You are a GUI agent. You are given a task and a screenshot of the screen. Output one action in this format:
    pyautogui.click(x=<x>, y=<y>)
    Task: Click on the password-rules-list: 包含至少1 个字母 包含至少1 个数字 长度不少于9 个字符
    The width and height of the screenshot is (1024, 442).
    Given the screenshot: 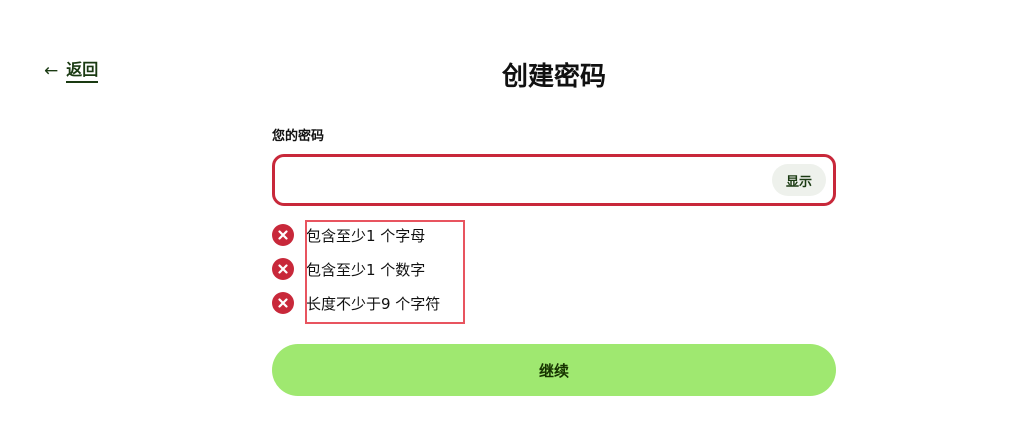 What is the action you would take?
    pyautogui.click(x=372, y=271)
    